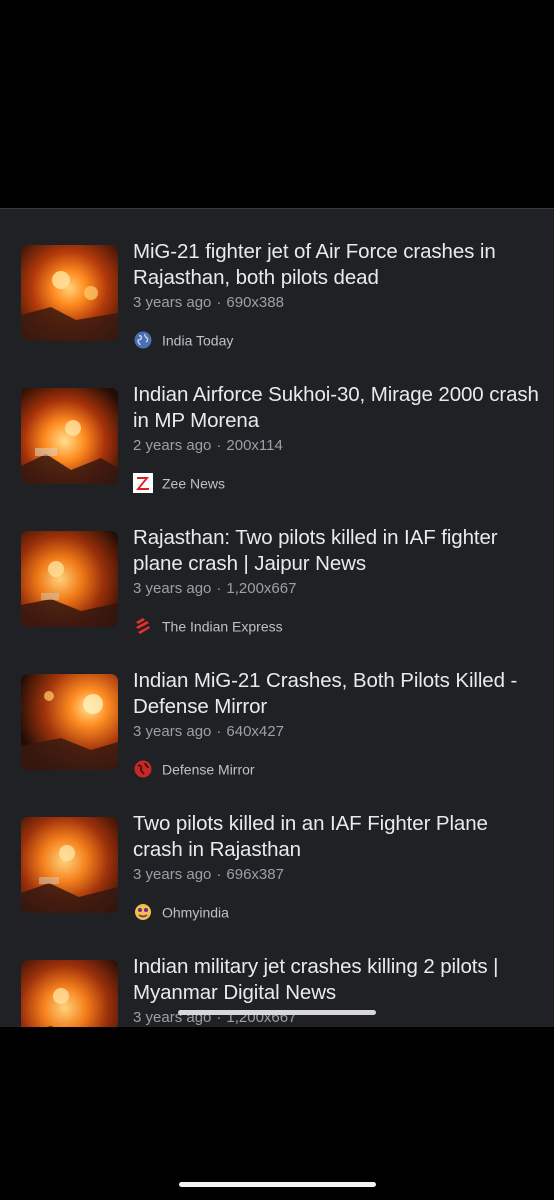 Image resolution: width=554 pixels, height=1200 pixels. What do you see at coordinates (198, 340) in the screenshot?
I see `source-name: India Today` at bounding box center [198, 340].